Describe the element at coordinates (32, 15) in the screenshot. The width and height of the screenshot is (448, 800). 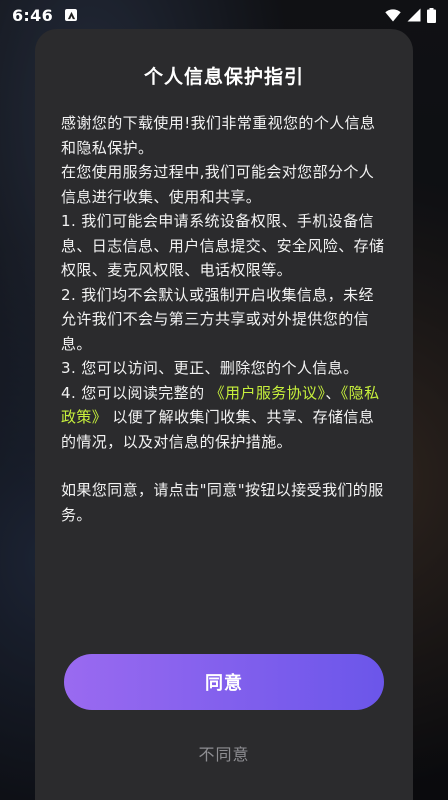
I see `status-time: 6:46` at that location.